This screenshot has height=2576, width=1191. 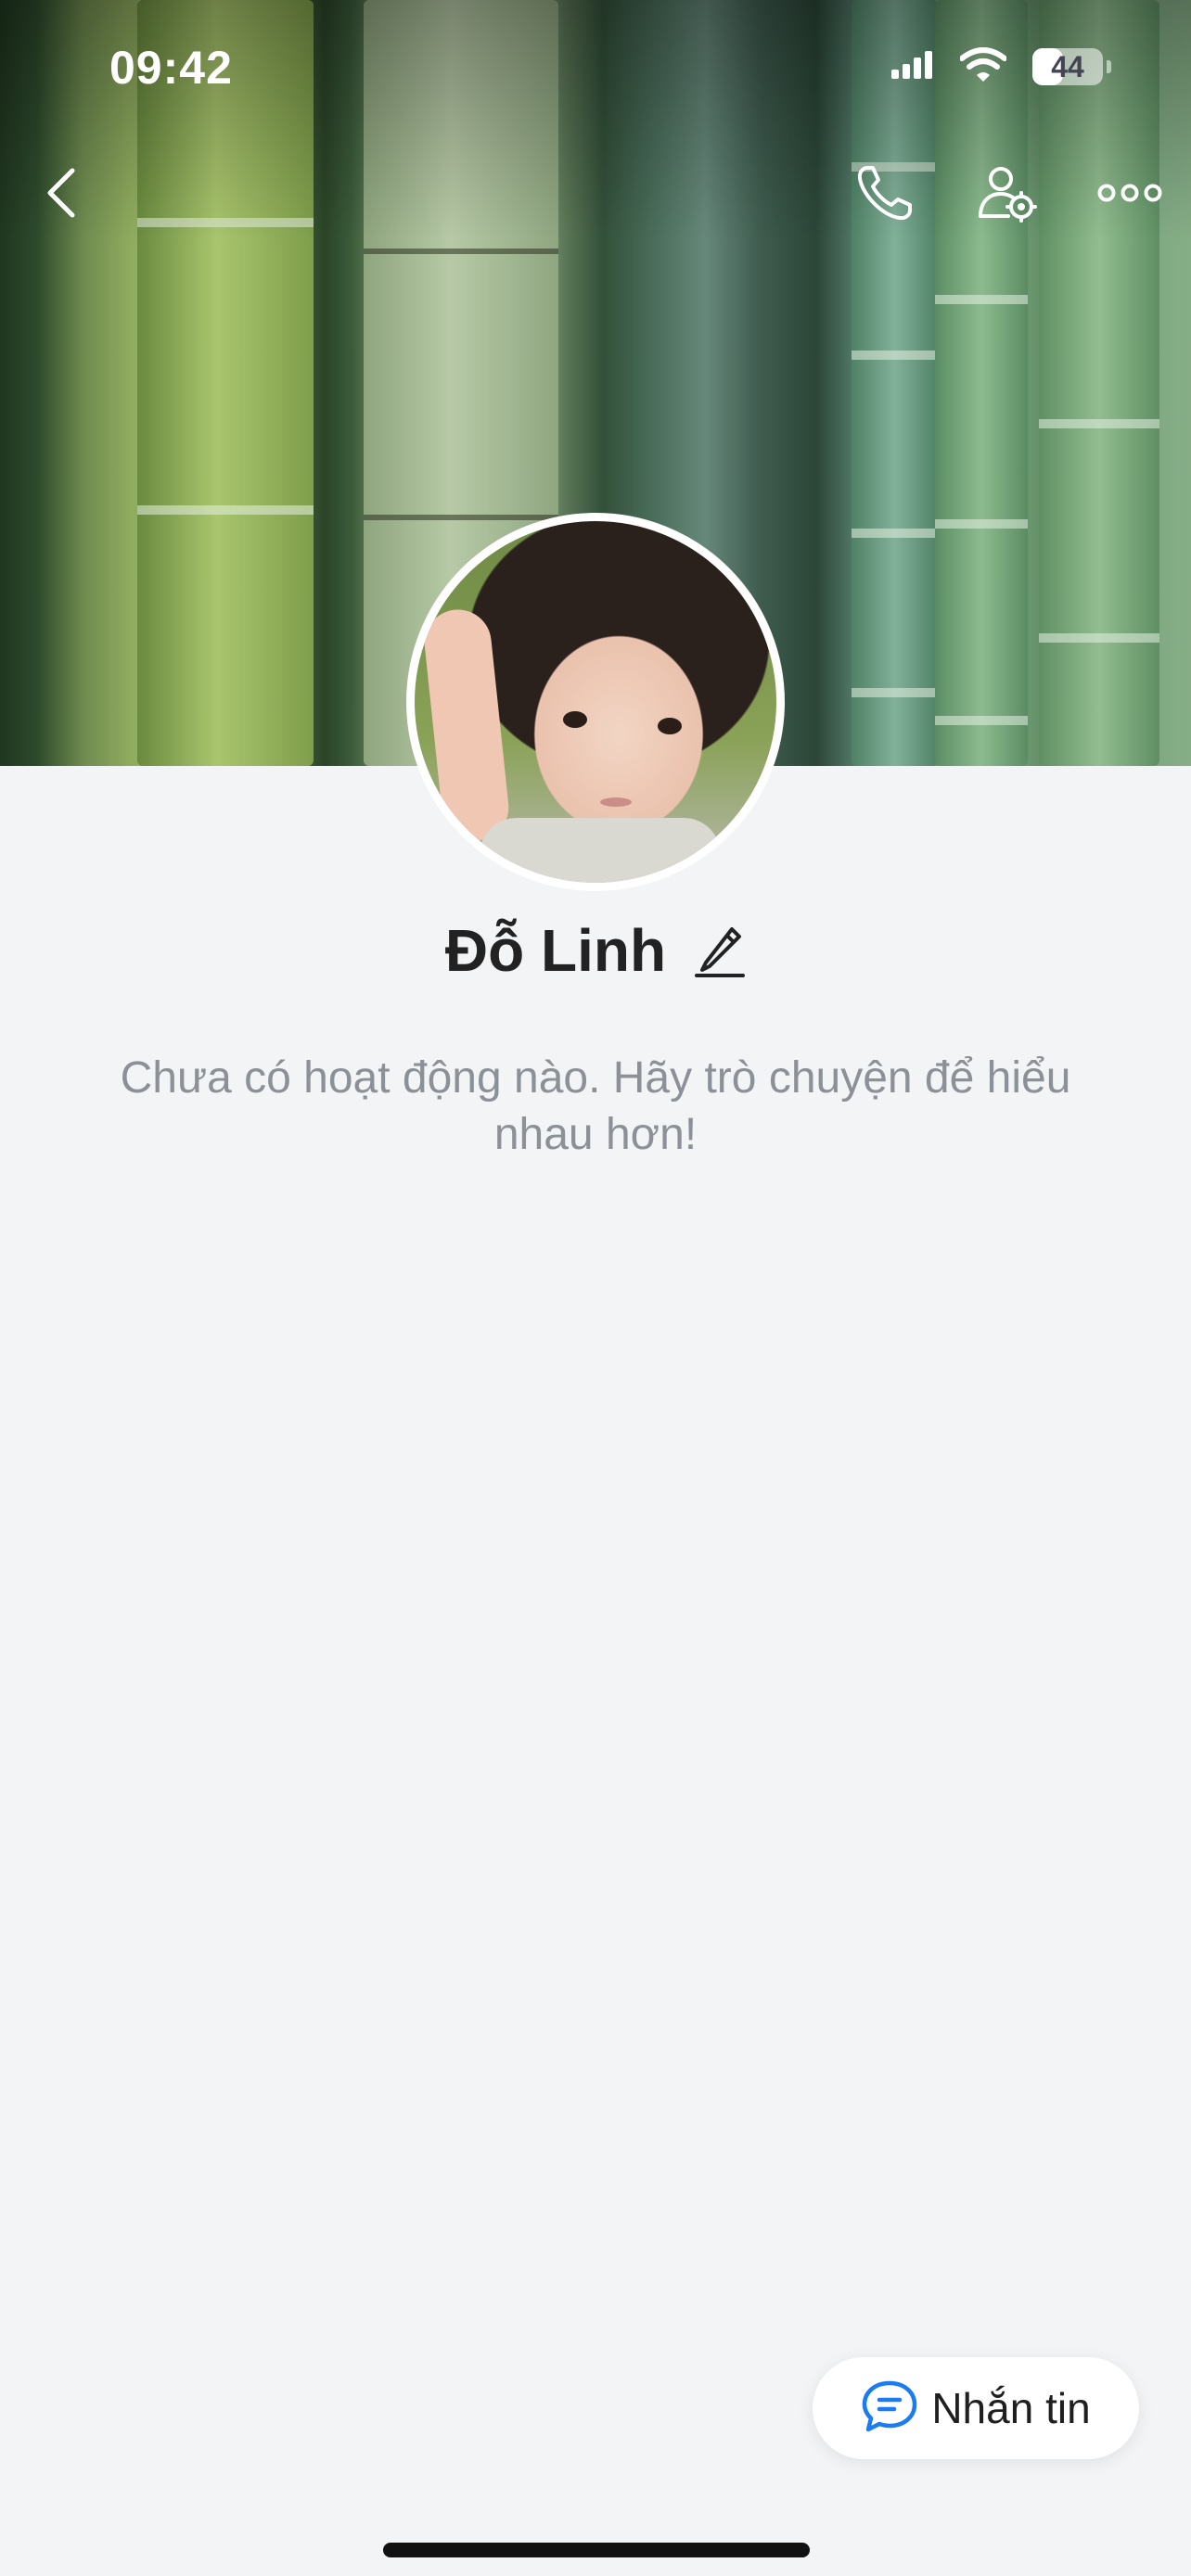 I want to click on more-dots-icon, so click(x=1129, y=196).